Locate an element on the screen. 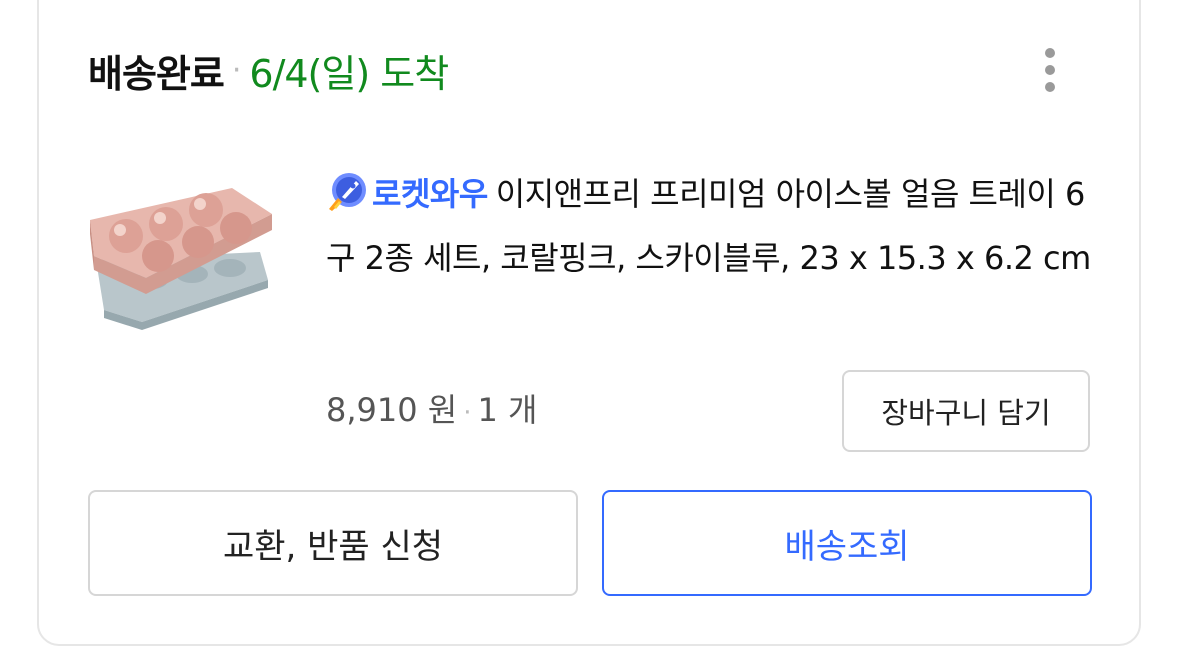  product-thumbnail is located at coordinates (180, 249).